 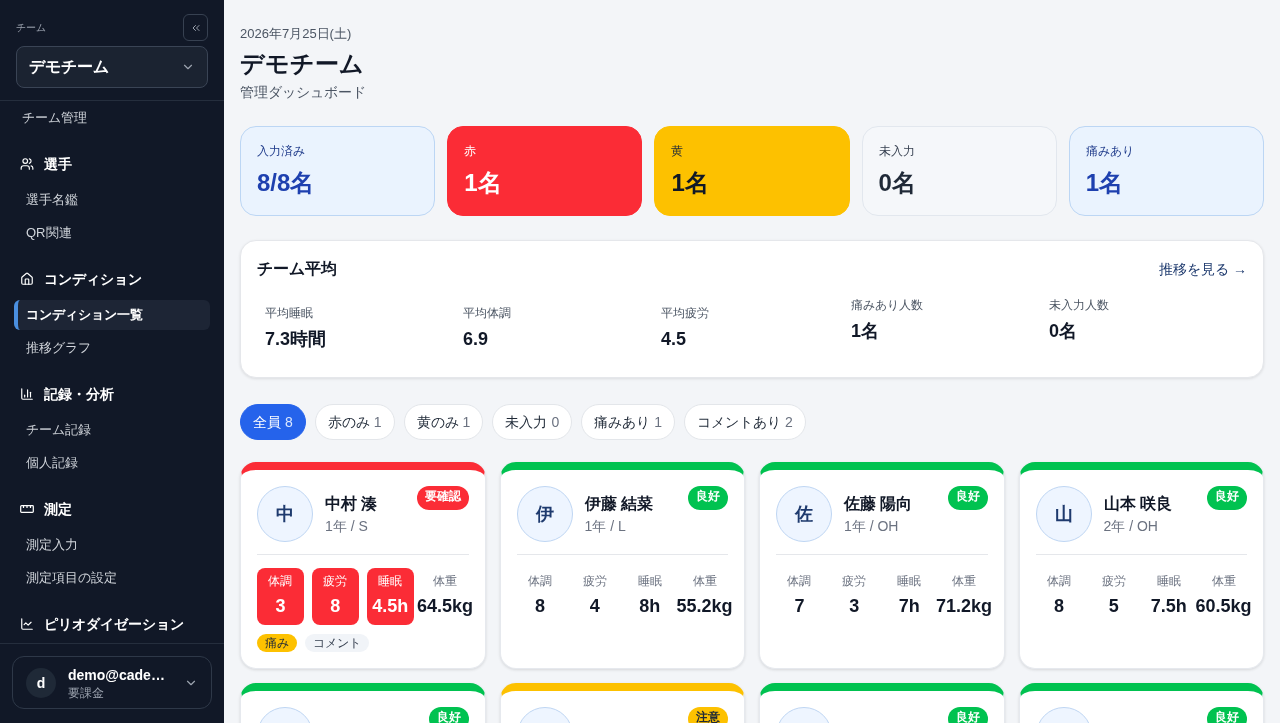 I want to click on trend-link: 推移を見る →, so click(x=1203, y=269).